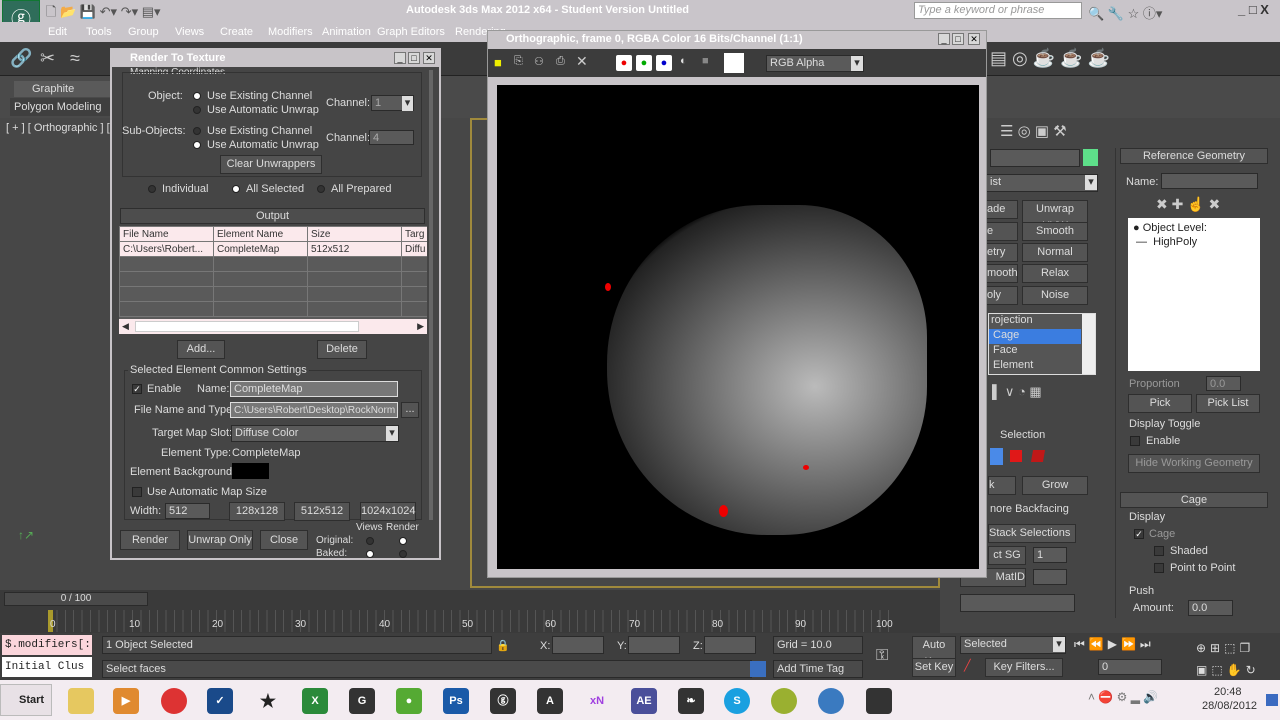 The height and width of the screenshot is (720, 1280). I want to click on stack-tool-icons: ▌ ∨ ◔ ▦, so click(1017, 392).